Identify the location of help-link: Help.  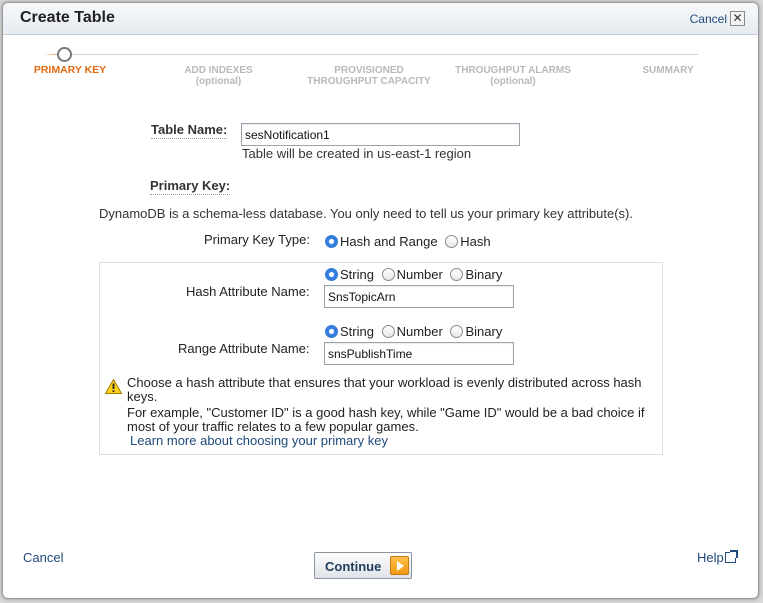
(717, 557).